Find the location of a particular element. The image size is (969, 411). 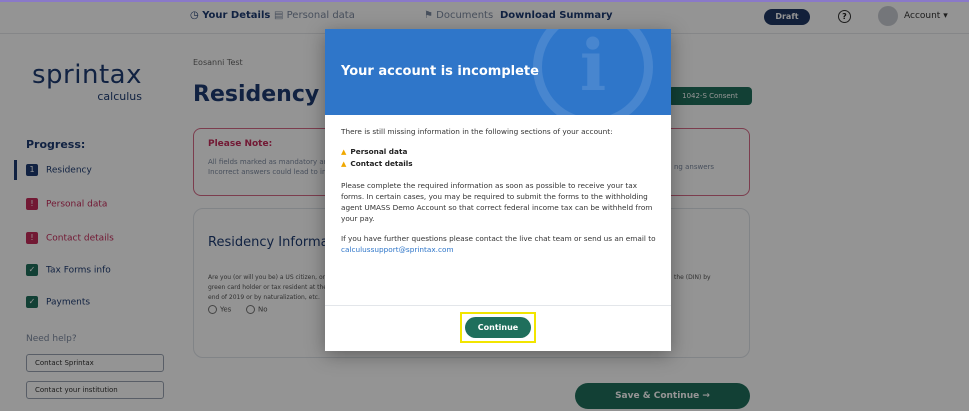

dialog-title: Your account is incomplete is located at coordinates (440, 71).